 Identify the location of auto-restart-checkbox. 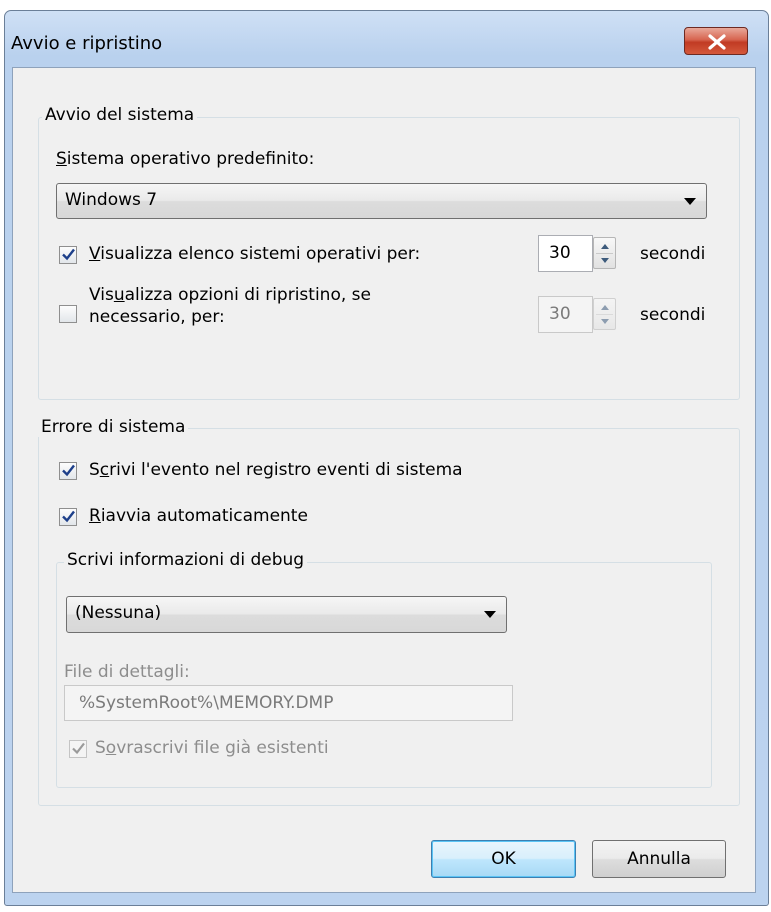
(68, 517).